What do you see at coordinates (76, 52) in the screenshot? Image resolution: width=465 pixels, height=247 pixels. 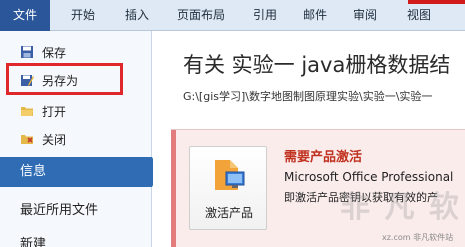 I see `save-command: 保存` at bounding box center [76, 52].